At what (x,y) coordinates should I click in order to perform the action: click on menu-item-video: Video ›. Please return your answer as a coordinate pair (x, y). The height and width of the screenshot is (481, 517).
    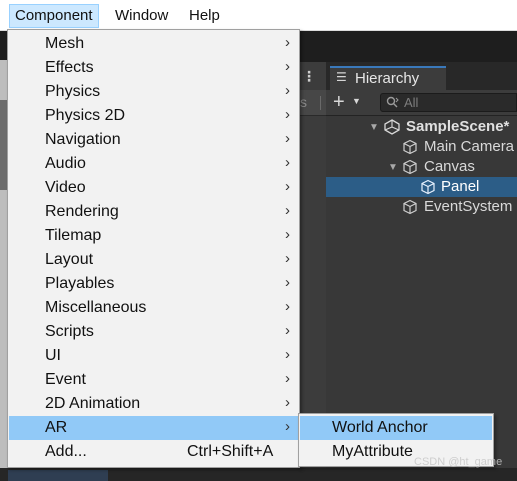
    Looking at the image, I should click on (153, 188).